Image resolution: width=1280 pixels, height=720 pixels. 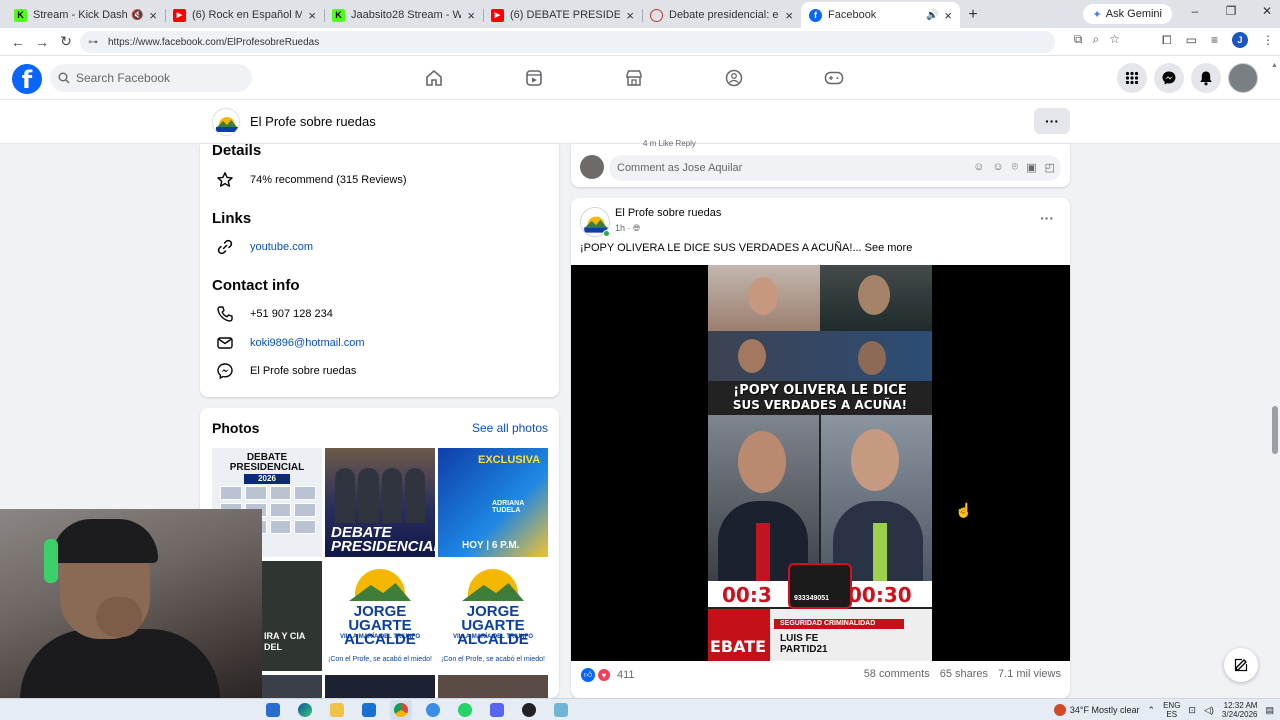 What do you see at coordinates (973, 15) in the screenshot?
I see `new-tab-button: +` at bounding box center [973, 15].